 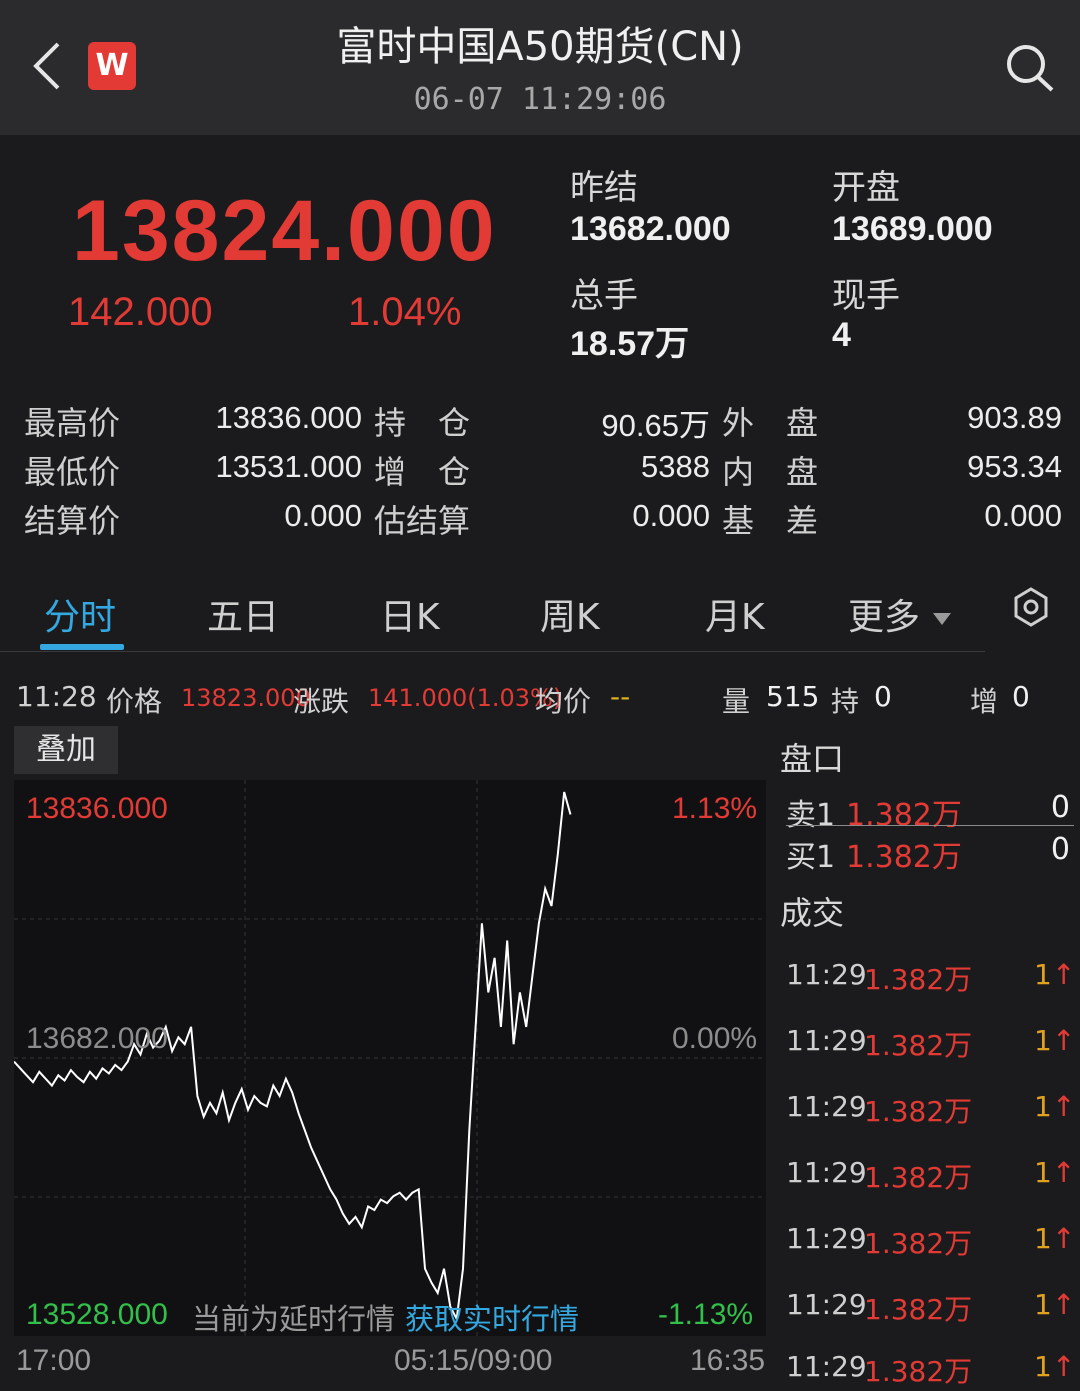 I want to click on delay-notice: 当前为延时行情, so click(x=294, y=1319).